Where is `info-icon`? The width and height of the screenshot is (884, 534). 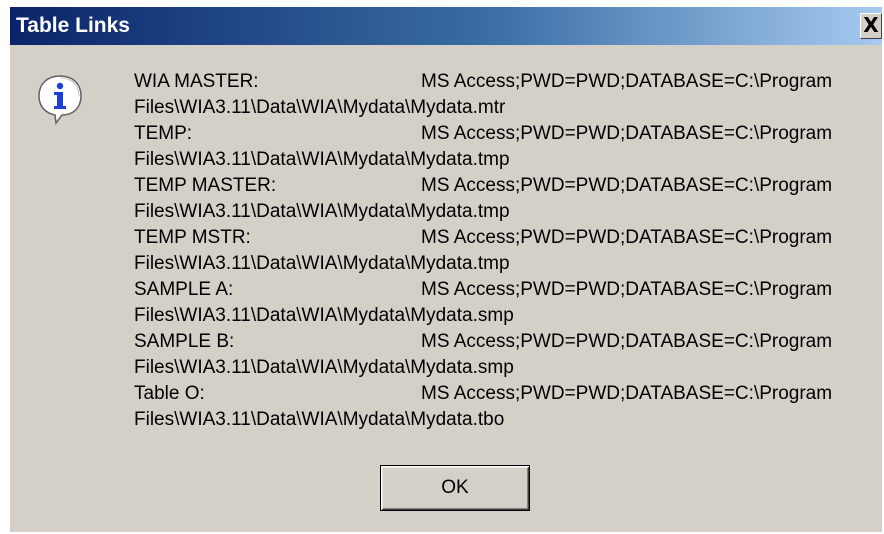
info-icon is located at coordinates (60, 100).